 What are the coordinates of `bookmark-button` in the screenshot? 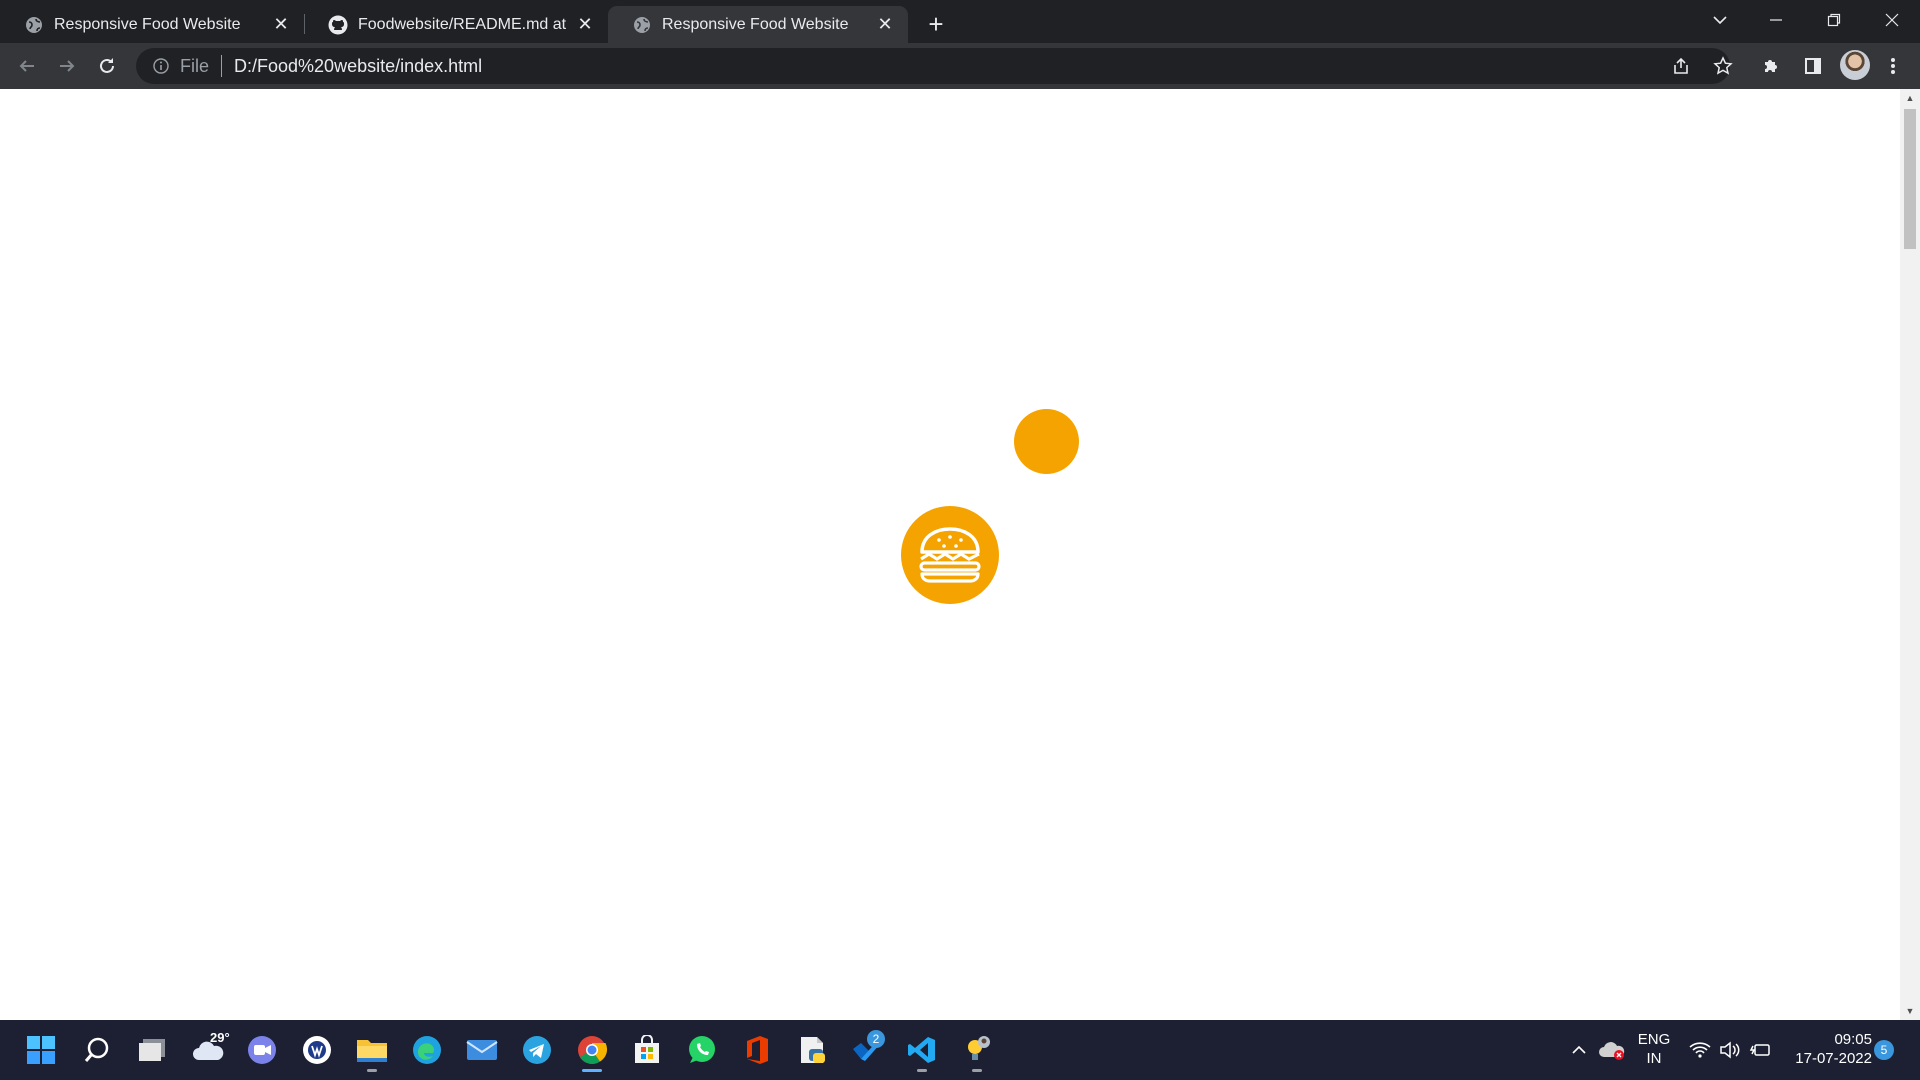 It's located at (1723, 66).